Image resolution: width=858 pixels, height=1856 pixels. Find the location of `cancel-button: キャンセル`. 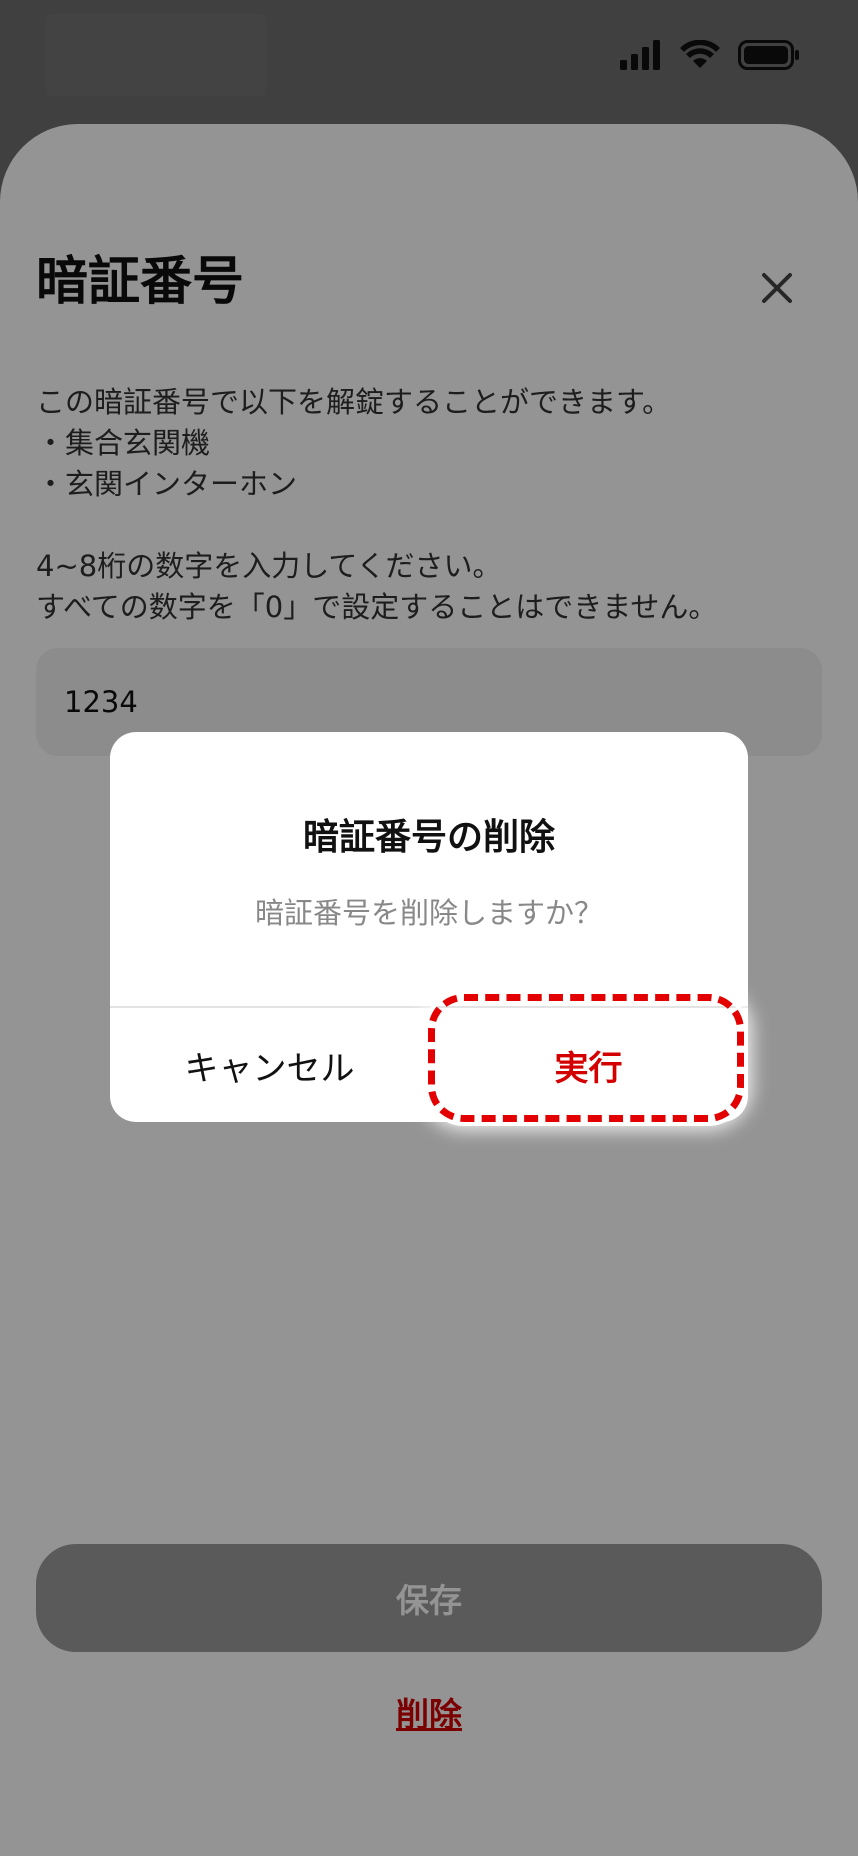

cancel-button: キャンセル is located at coordinates (269, 1065).